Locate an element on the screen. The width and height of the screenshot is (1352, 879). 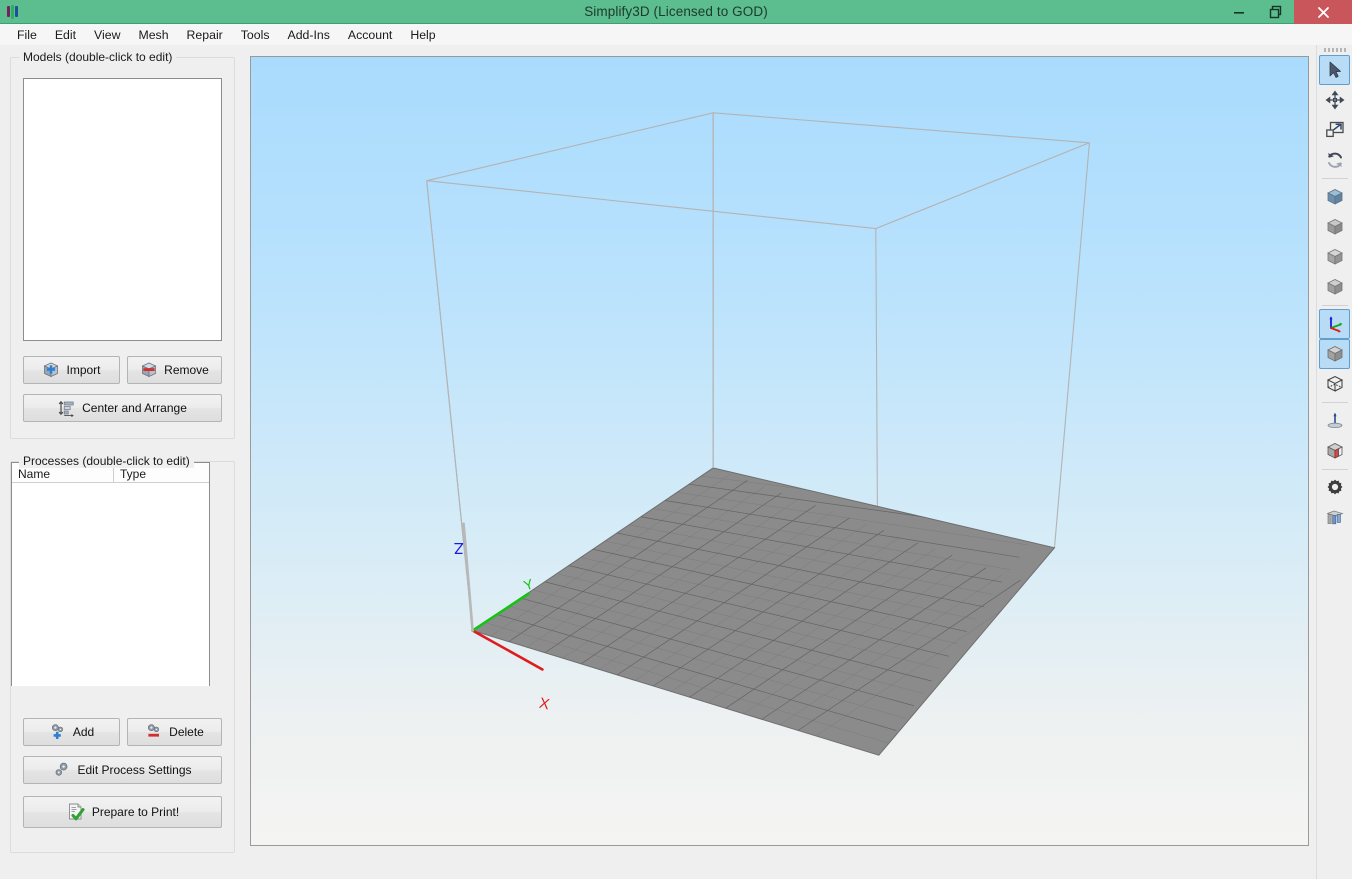
menu-file: File is located at coordinates (27, 35).